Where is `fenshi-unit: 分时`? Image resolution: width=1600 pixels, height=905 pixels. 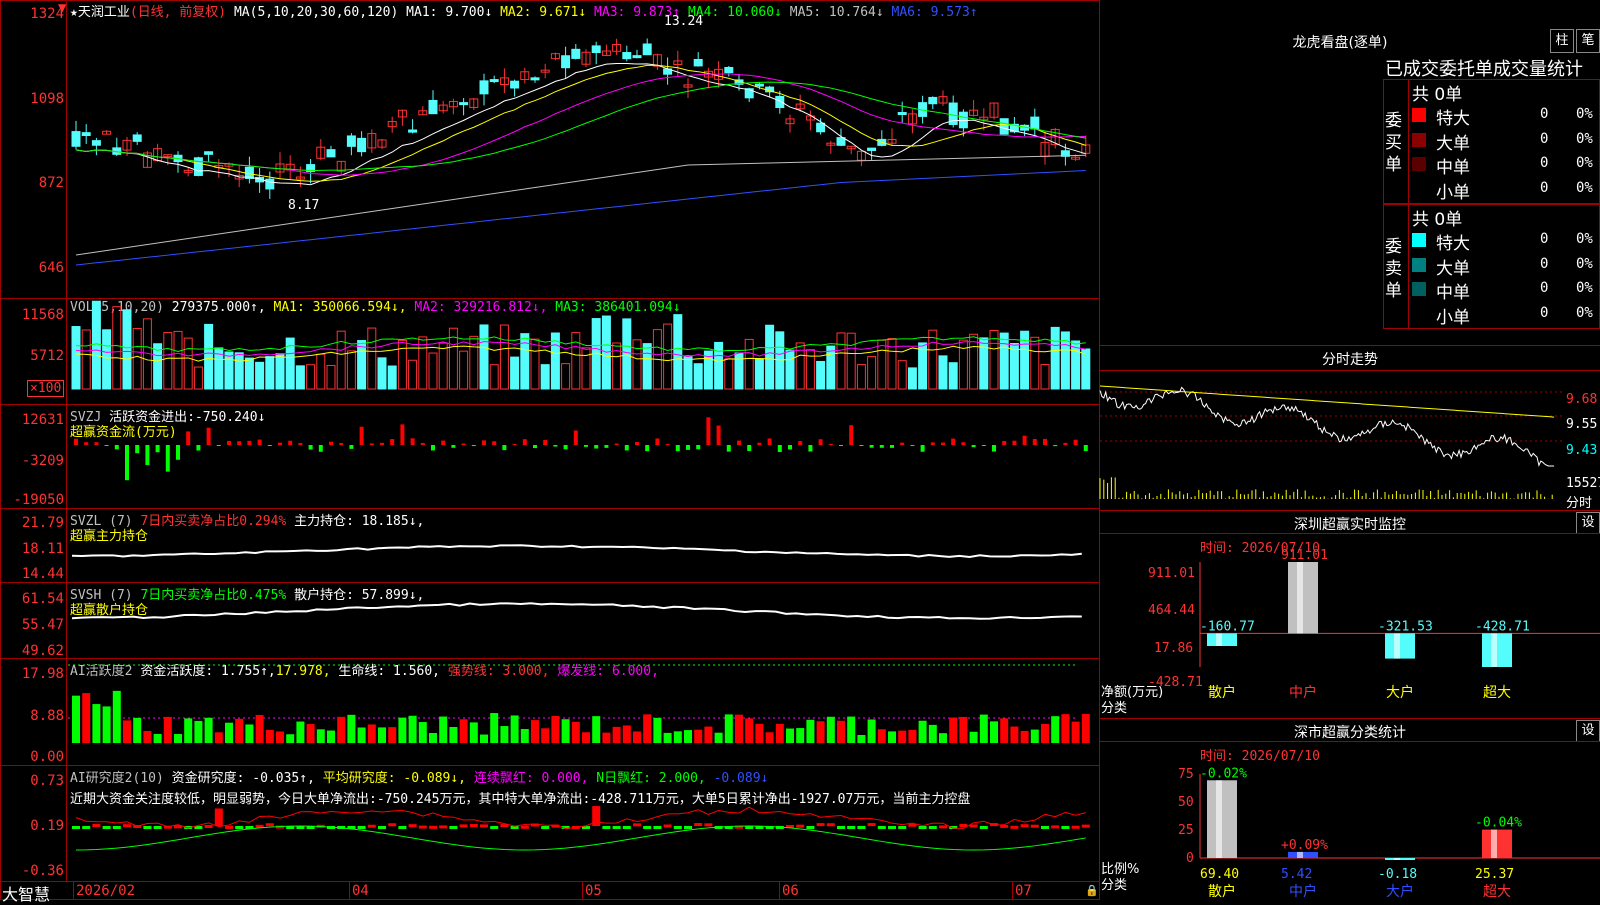 fenshi-unit: 分时 is located at coordinates (1579, 501).